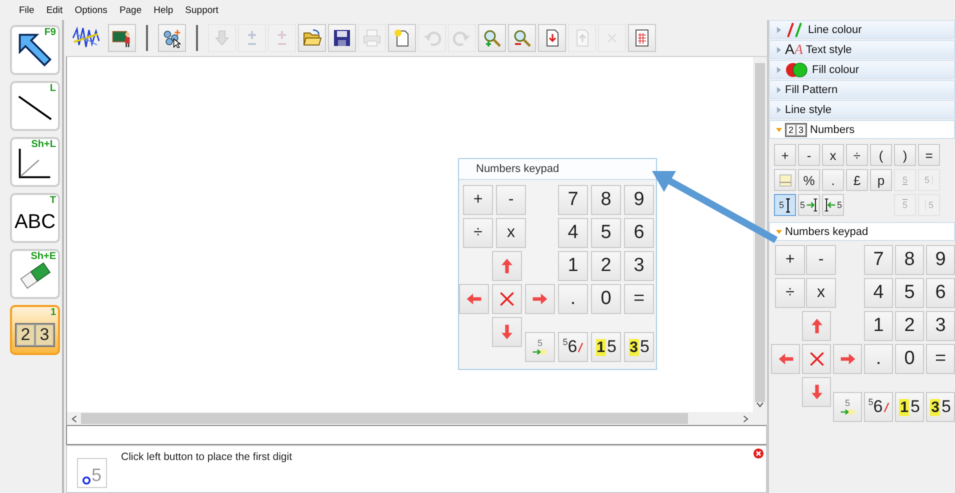 The width and height of the screenshot is (955, 493). Describe the element at coordinates (862, 109) in the screenshot. I see `section-header: Line style` at that location.